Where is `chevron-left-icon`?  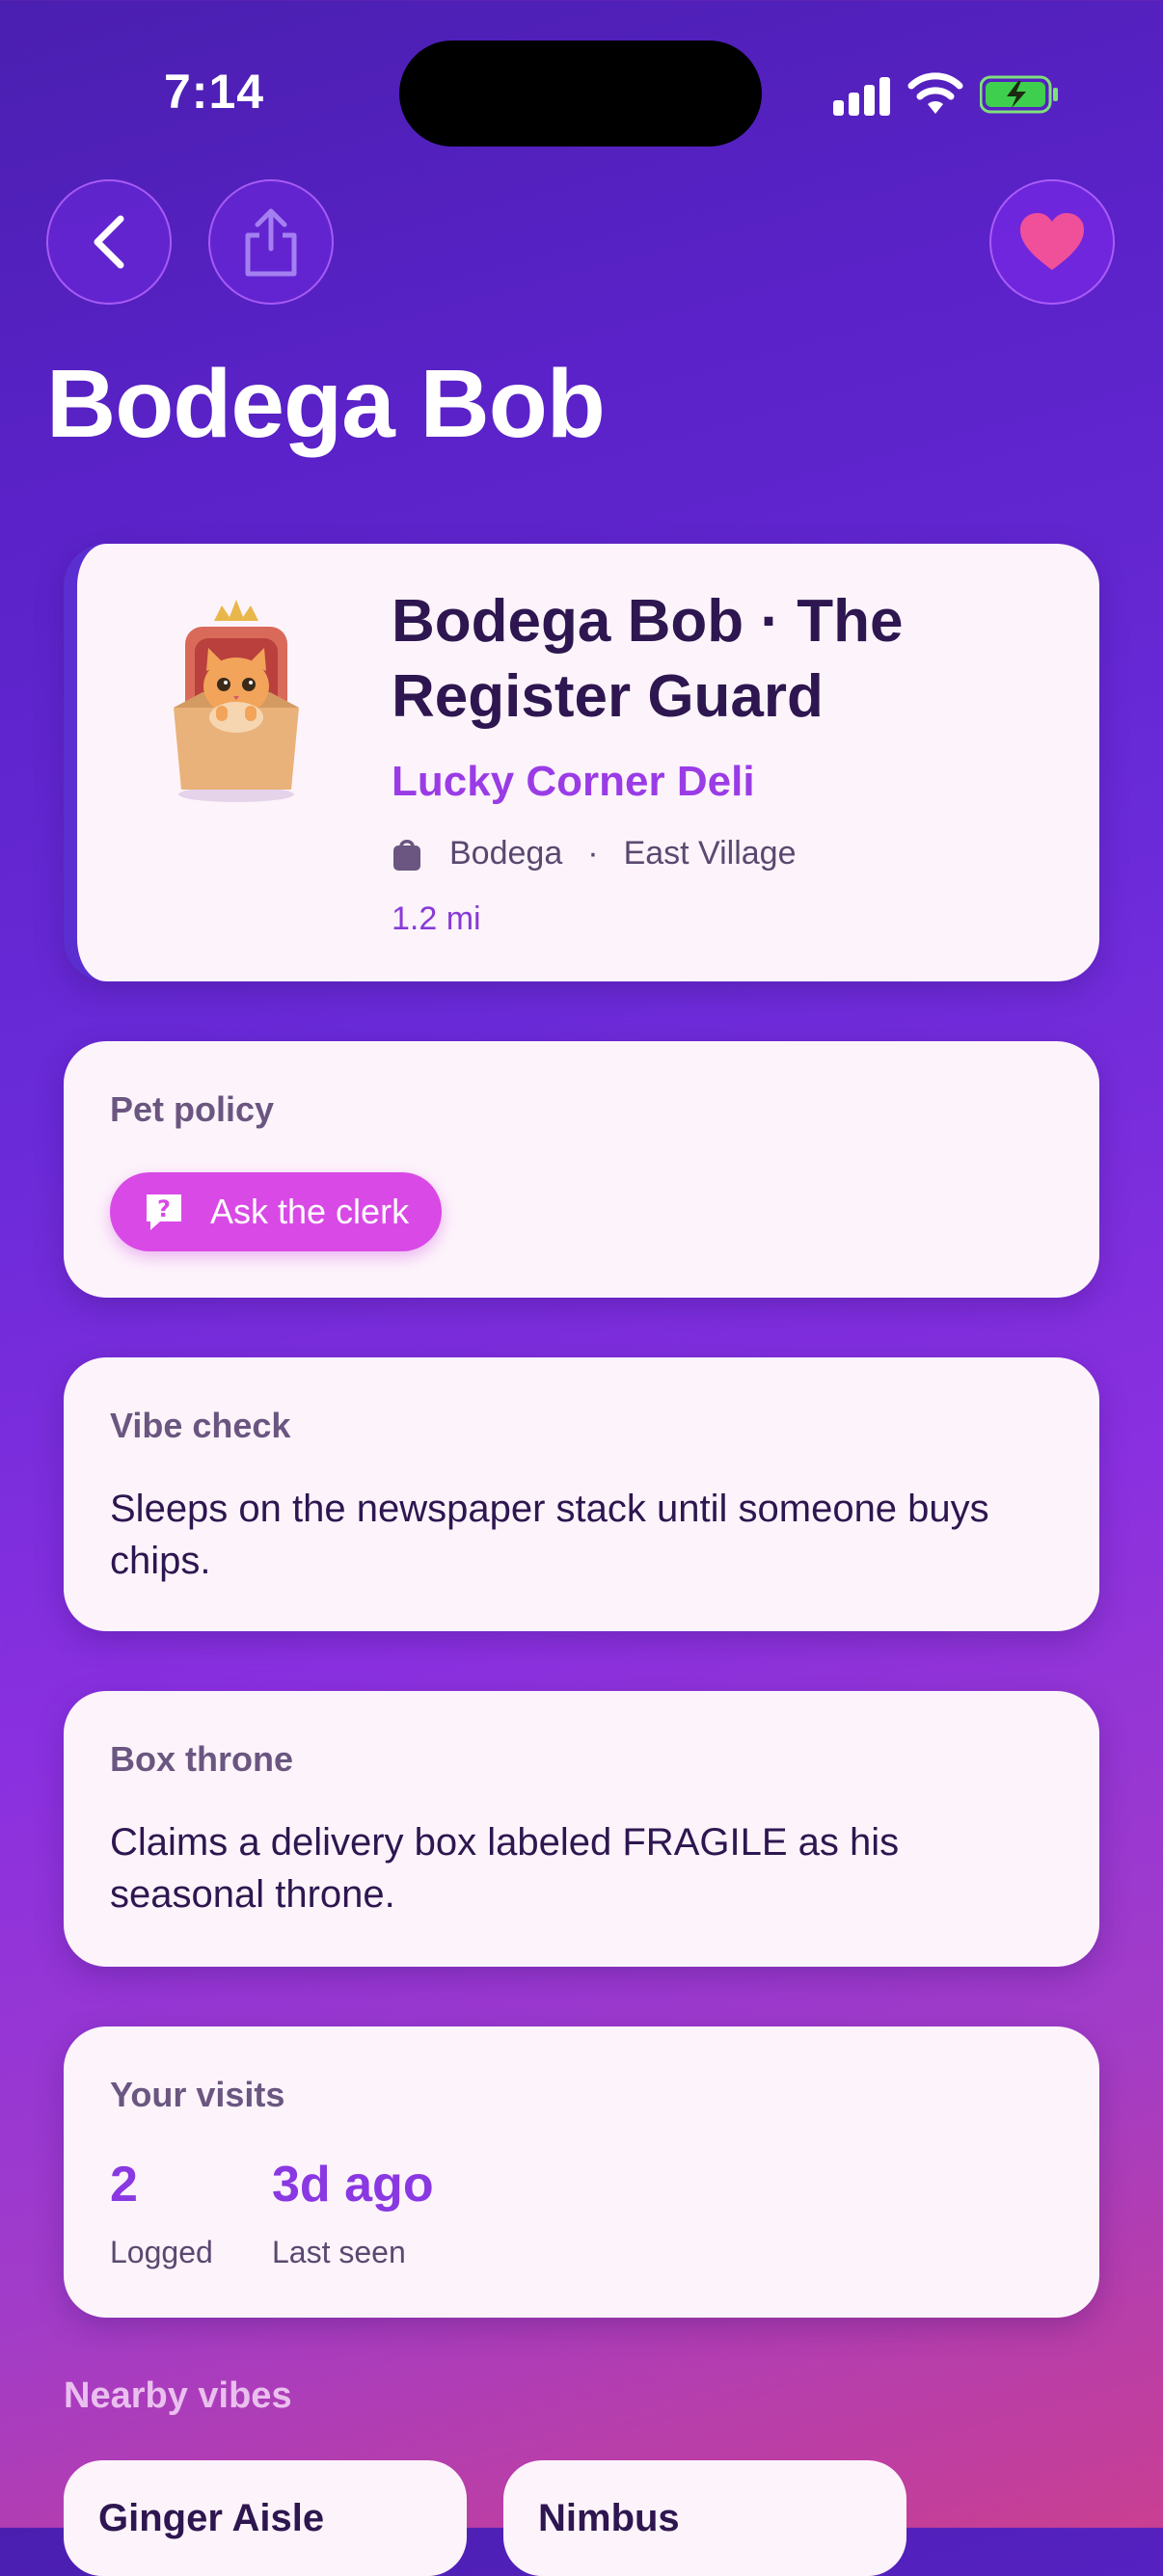 chevron-left-icon is located at coordinates (109, 242).